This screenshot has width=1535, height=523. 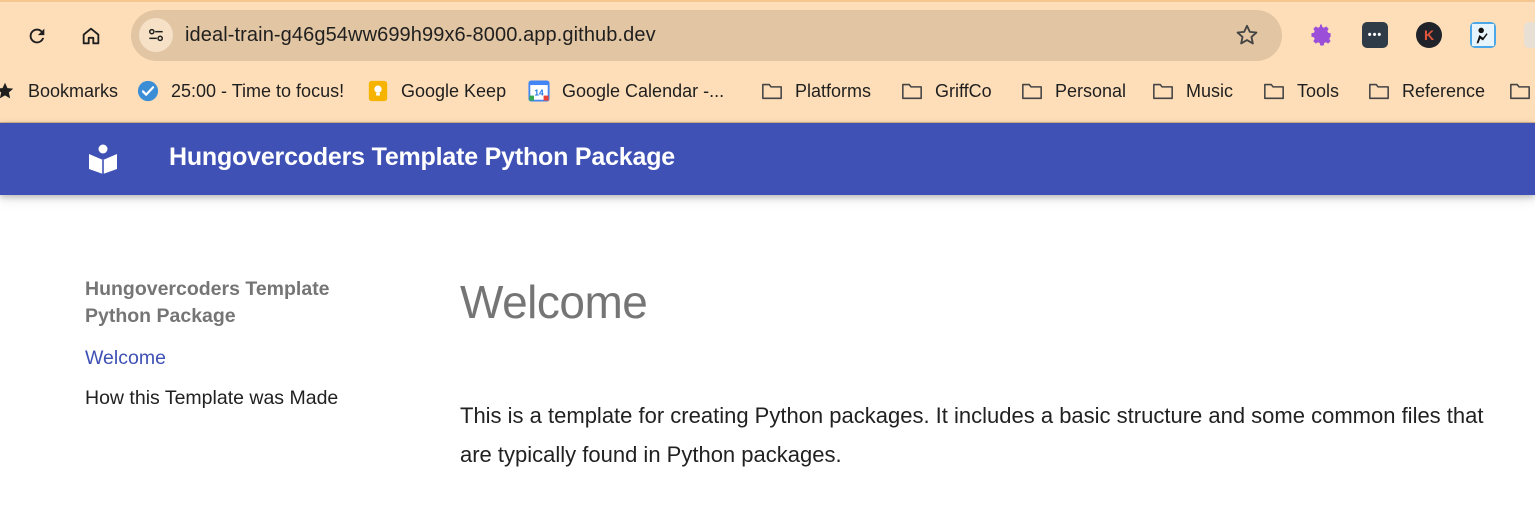 What do you see at coordinates (539, 93) in the screenshot?
I see `calendar-badge: 14` at bounding box center [539, 93].